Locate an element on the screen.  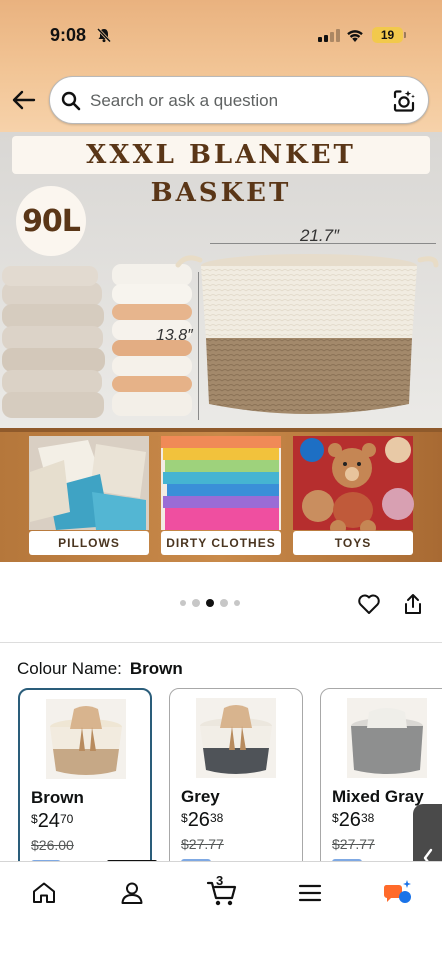
search-bar is located at coordinates (239, 100).